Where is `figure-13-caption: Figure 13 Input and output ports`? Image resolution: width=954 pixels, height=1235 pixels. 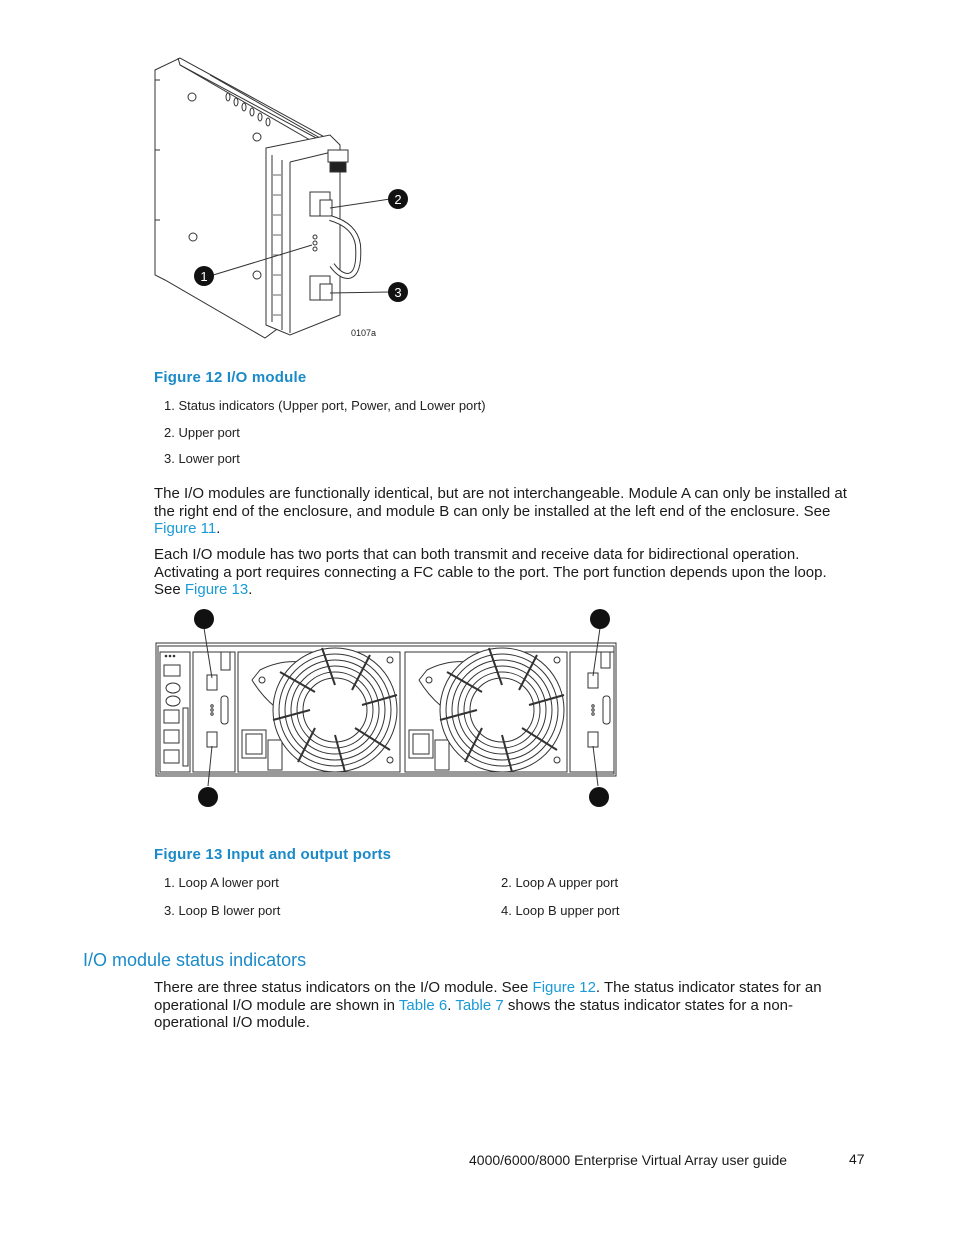 figure-13-caption: Figure 13 Input and output ports is located at coordinates (273, 854).